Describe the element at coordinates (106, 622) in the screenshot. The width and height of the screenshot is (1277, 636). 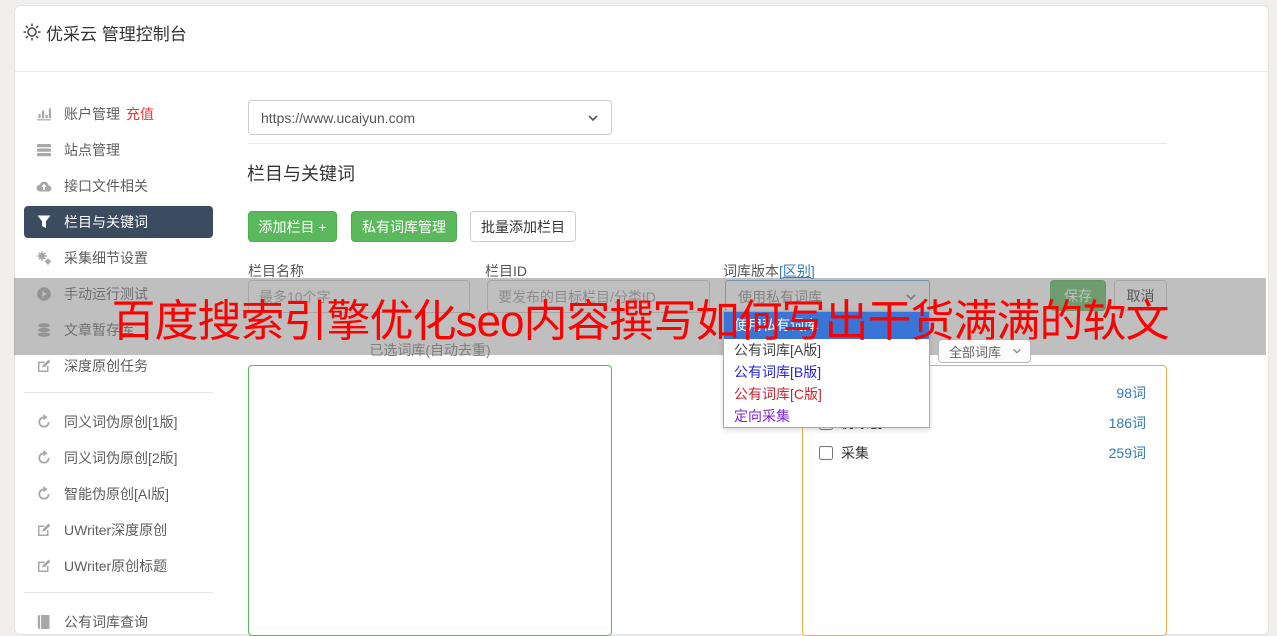
I see `sidebar-item-label: 公有词库查询` at that location.